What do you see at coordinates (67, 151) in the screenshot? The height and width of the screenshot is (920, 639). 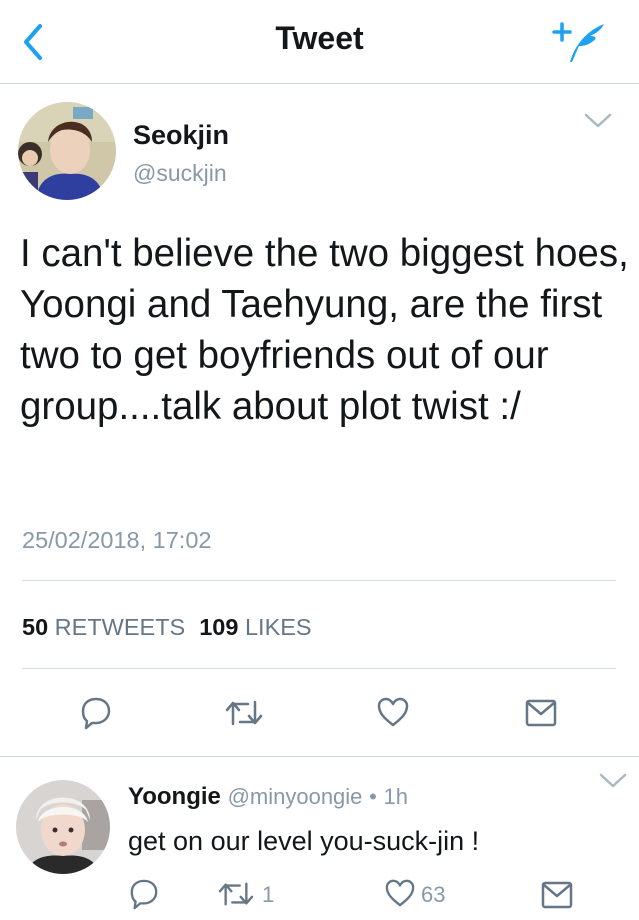 I see `avatar` at bounding box center [67, 151].